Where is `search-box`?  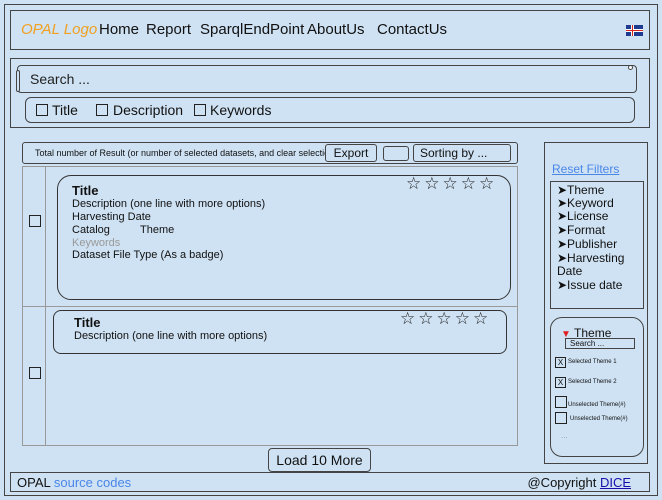
search-box is located at coordinates (326, 79).